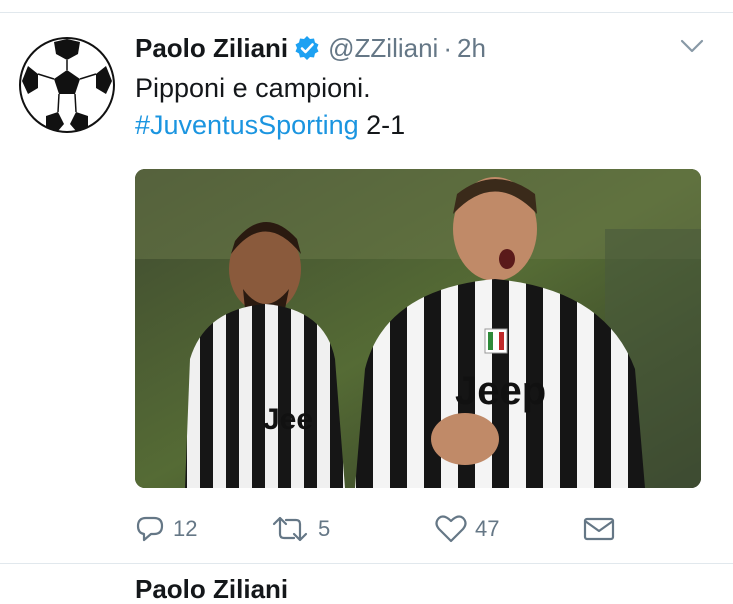  I want to click on chevron-down-icon, so click(692, 46).